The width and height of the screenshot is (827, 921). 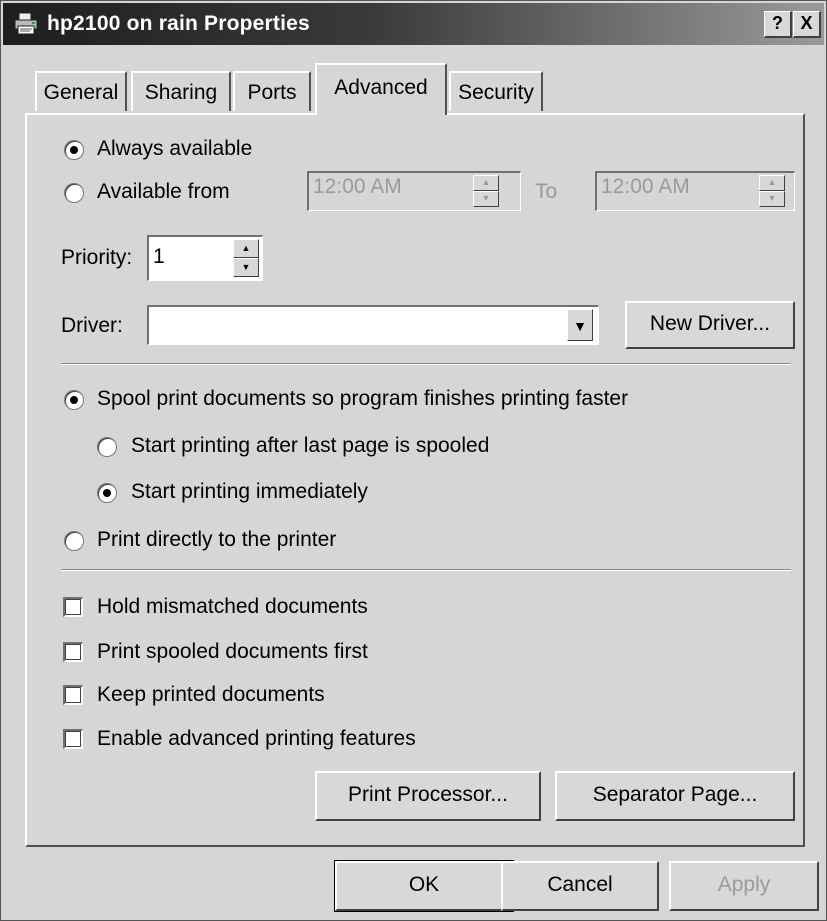 I want to click on priority-label: Priority:, so click(x=97, y=257).